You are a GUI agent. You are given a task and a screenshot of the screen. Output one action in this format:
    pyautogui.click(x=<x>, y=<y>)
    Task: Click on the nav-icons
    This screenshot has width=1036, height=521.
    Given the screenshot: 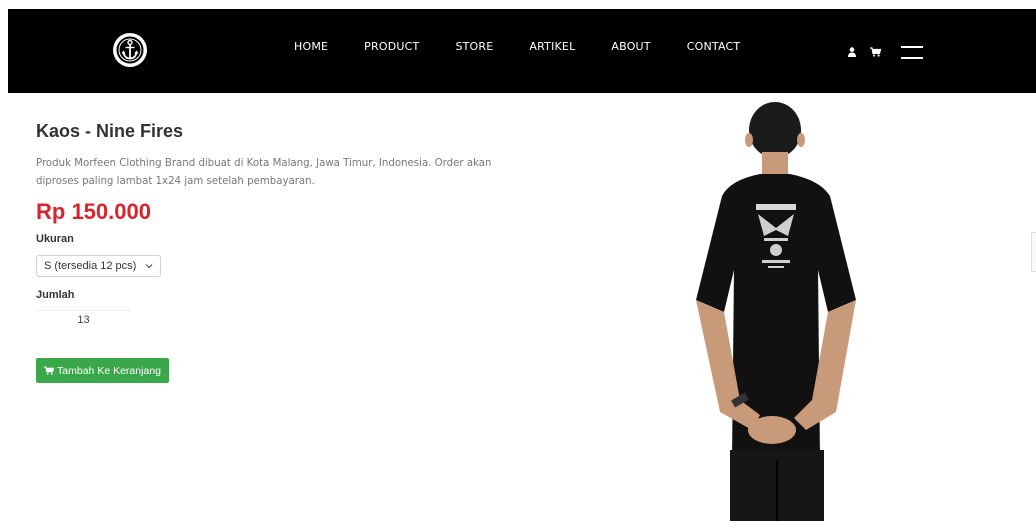 What is the action you would take?
    pyautogui.click(x=885, y=52)
    